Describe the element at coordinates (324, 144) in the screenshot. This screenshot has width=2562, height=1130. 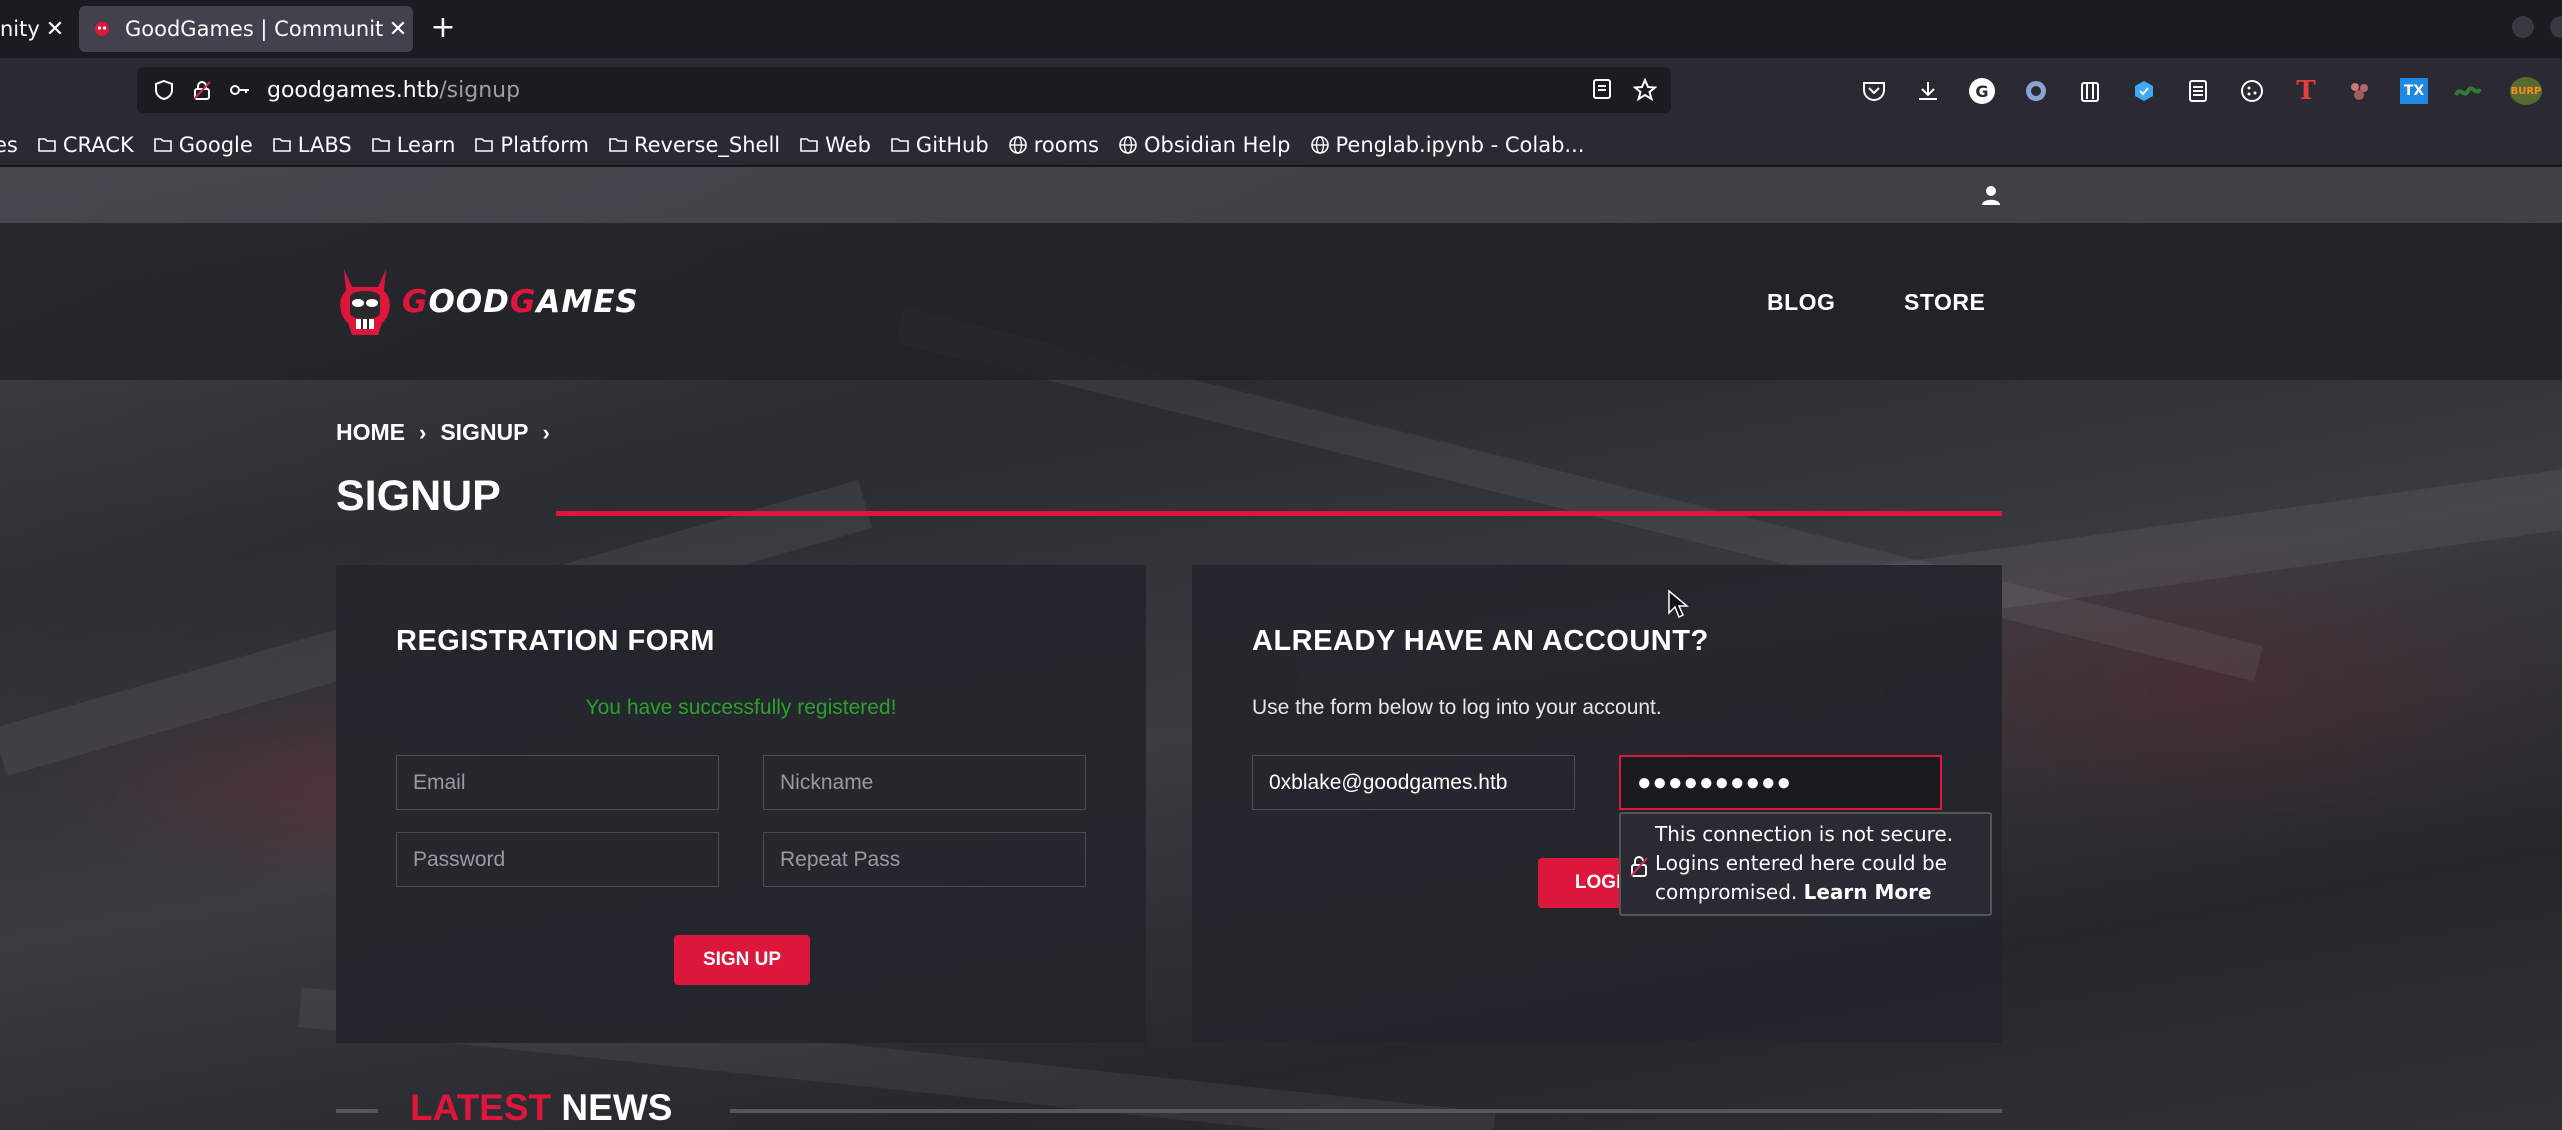
I see `bookmark-label: LABS` at that location.